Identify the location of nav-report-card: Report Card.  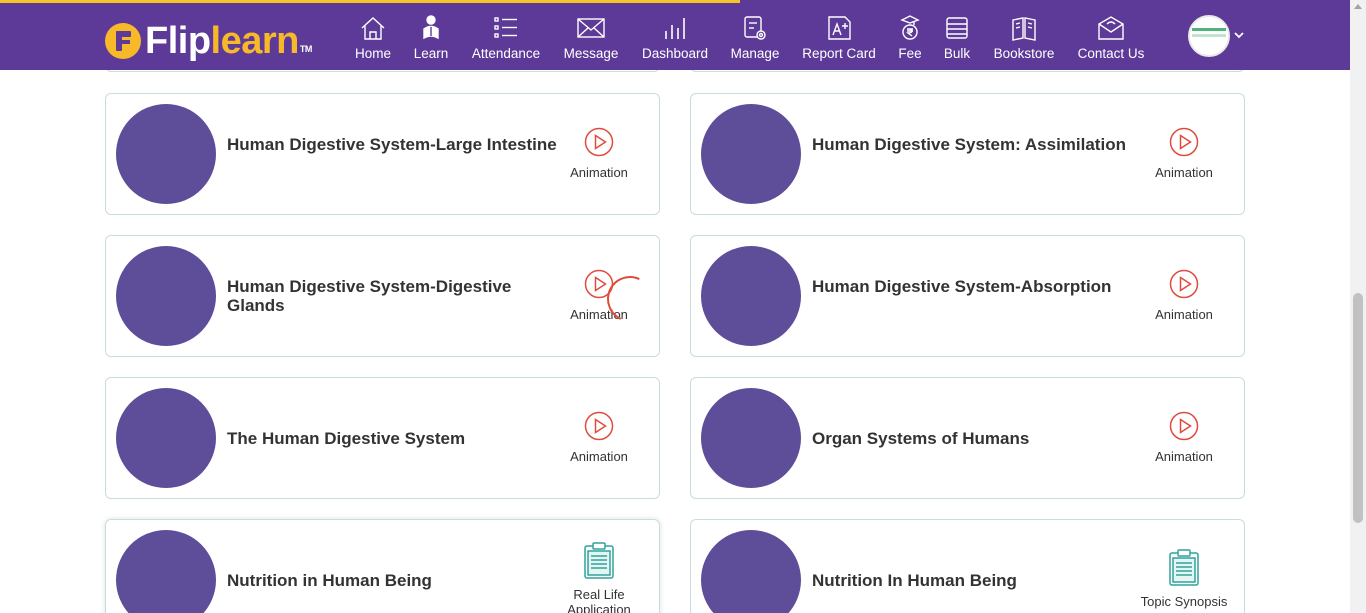
(839, 39).